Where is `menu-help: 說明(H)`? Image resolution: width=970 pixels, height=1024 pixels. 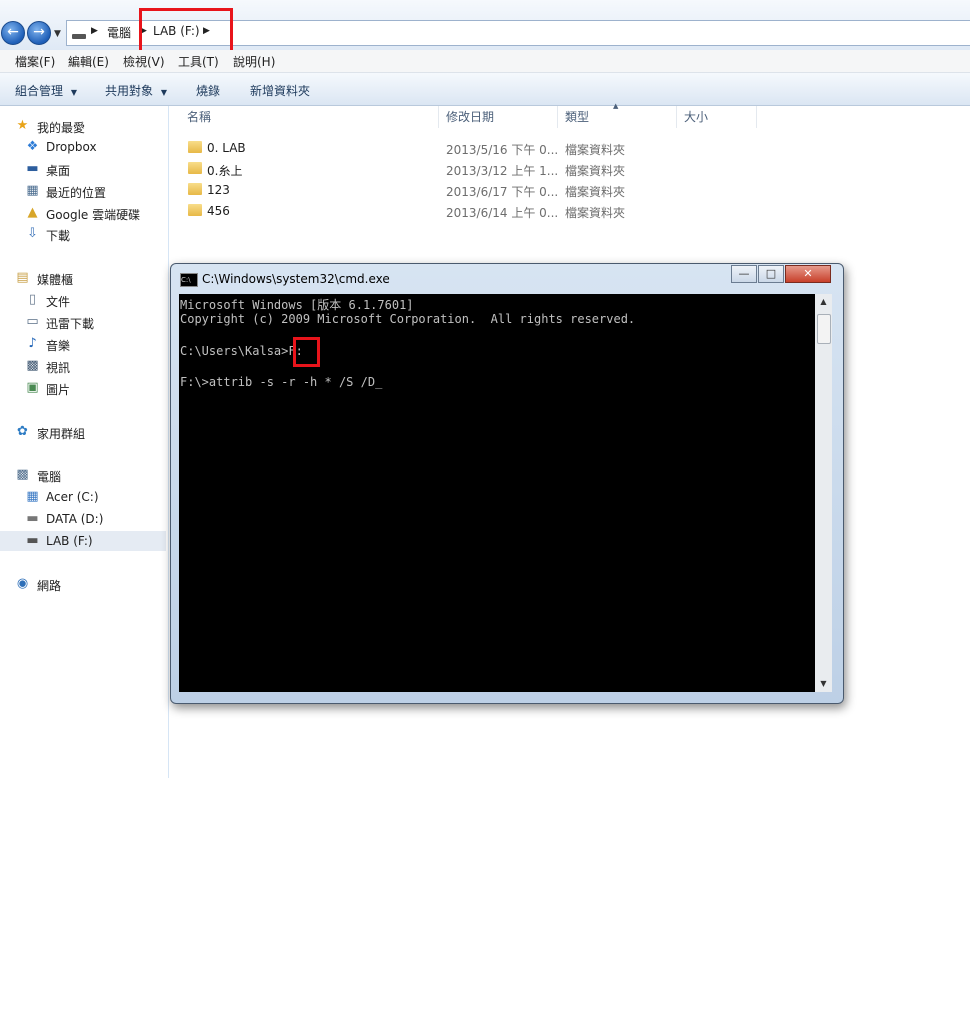 menu-help: 說明(H) is located at coordinates (254, 61).